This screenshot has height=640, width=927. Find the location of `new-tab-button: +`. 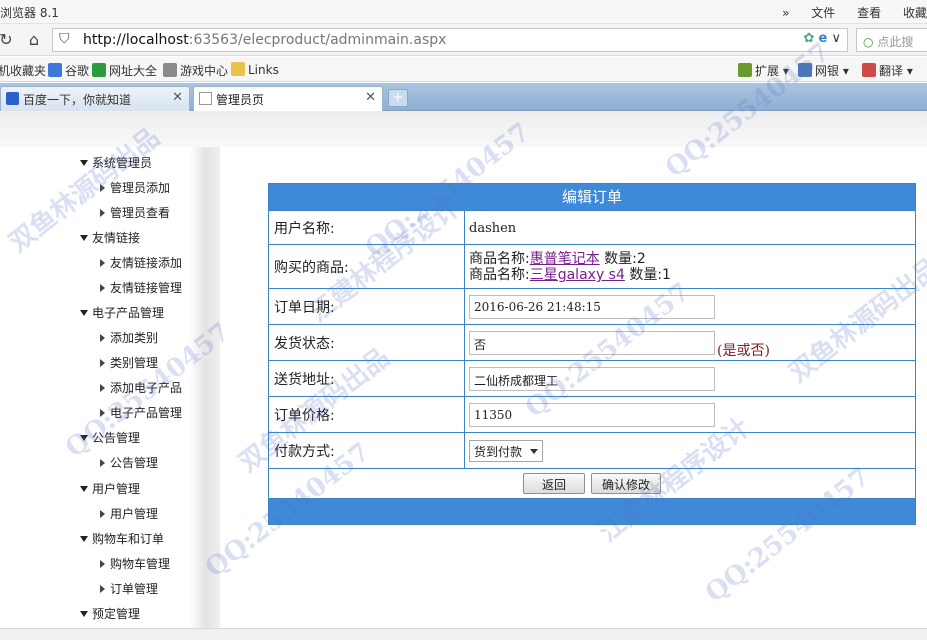

new-tab-button: + is located at coordinates (398, 98).